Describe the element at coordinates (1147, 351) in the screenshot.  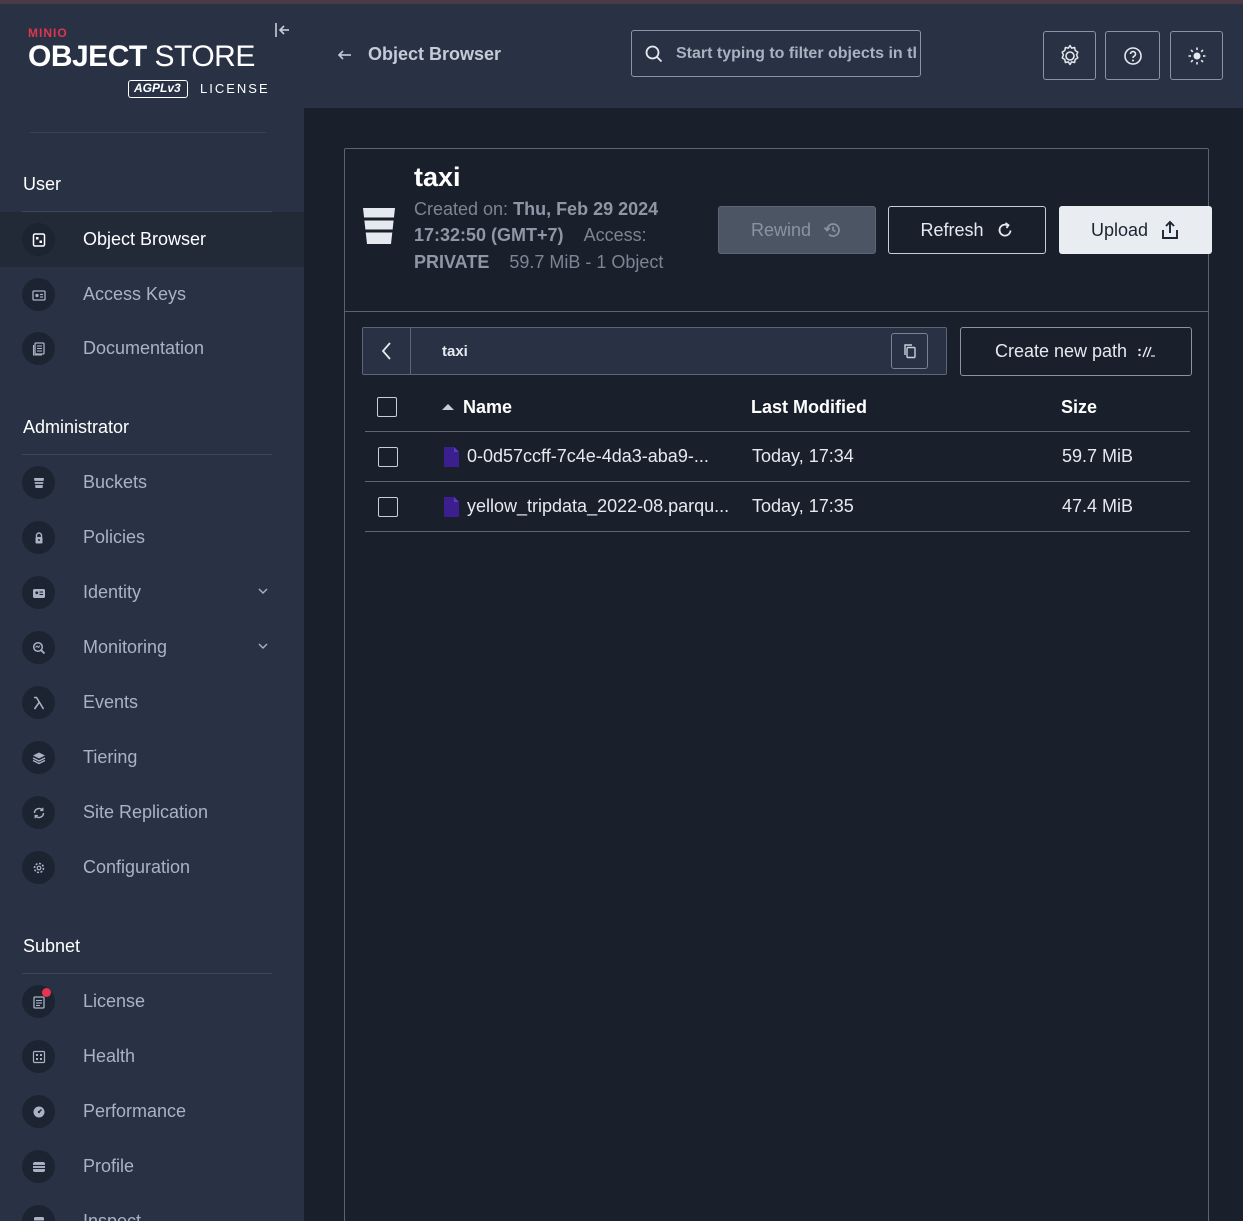
I see `new-path-icon` at that location.